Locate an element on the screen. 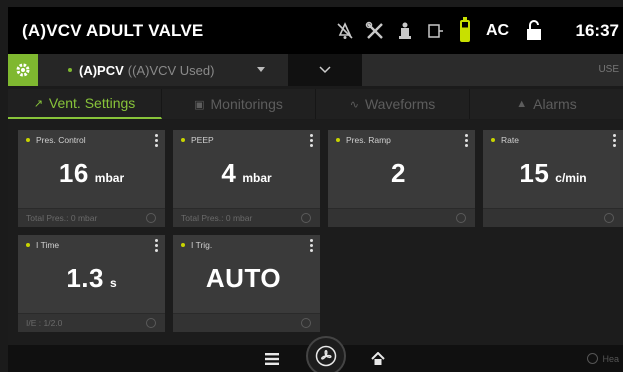 This screenshot has width=623, height=372. tab-alarms: ▲ Alarms is located at coordinates (546, 104).